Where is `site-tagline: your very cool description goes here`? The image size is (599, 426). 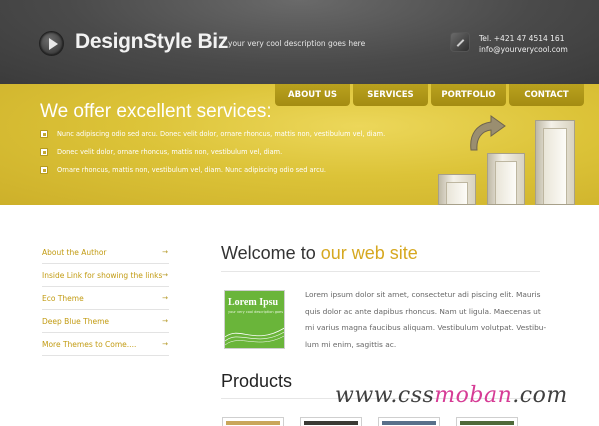 site-tagline: your very cool description goes here is located at coordinates (297, 43).